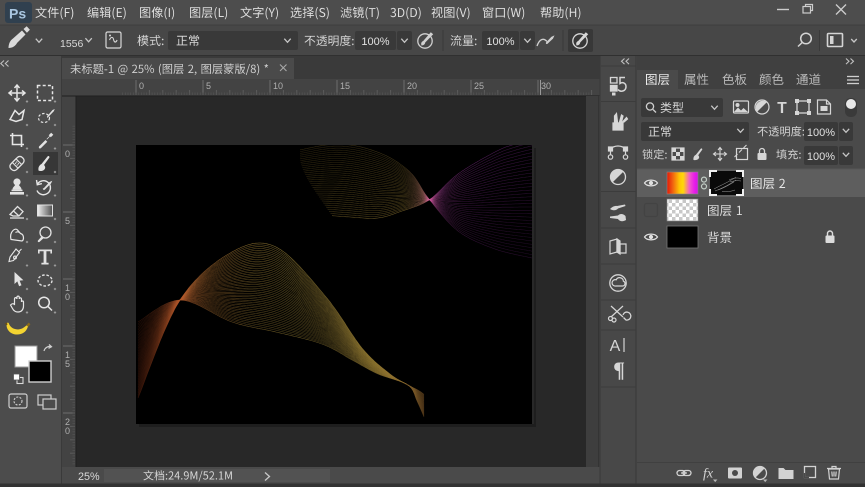 This screenshot has width=865, height=487. What do you see at coordinates (412, 86) in the screenshot?
I see `svg-text: 20` at bounding box center [412, 86].